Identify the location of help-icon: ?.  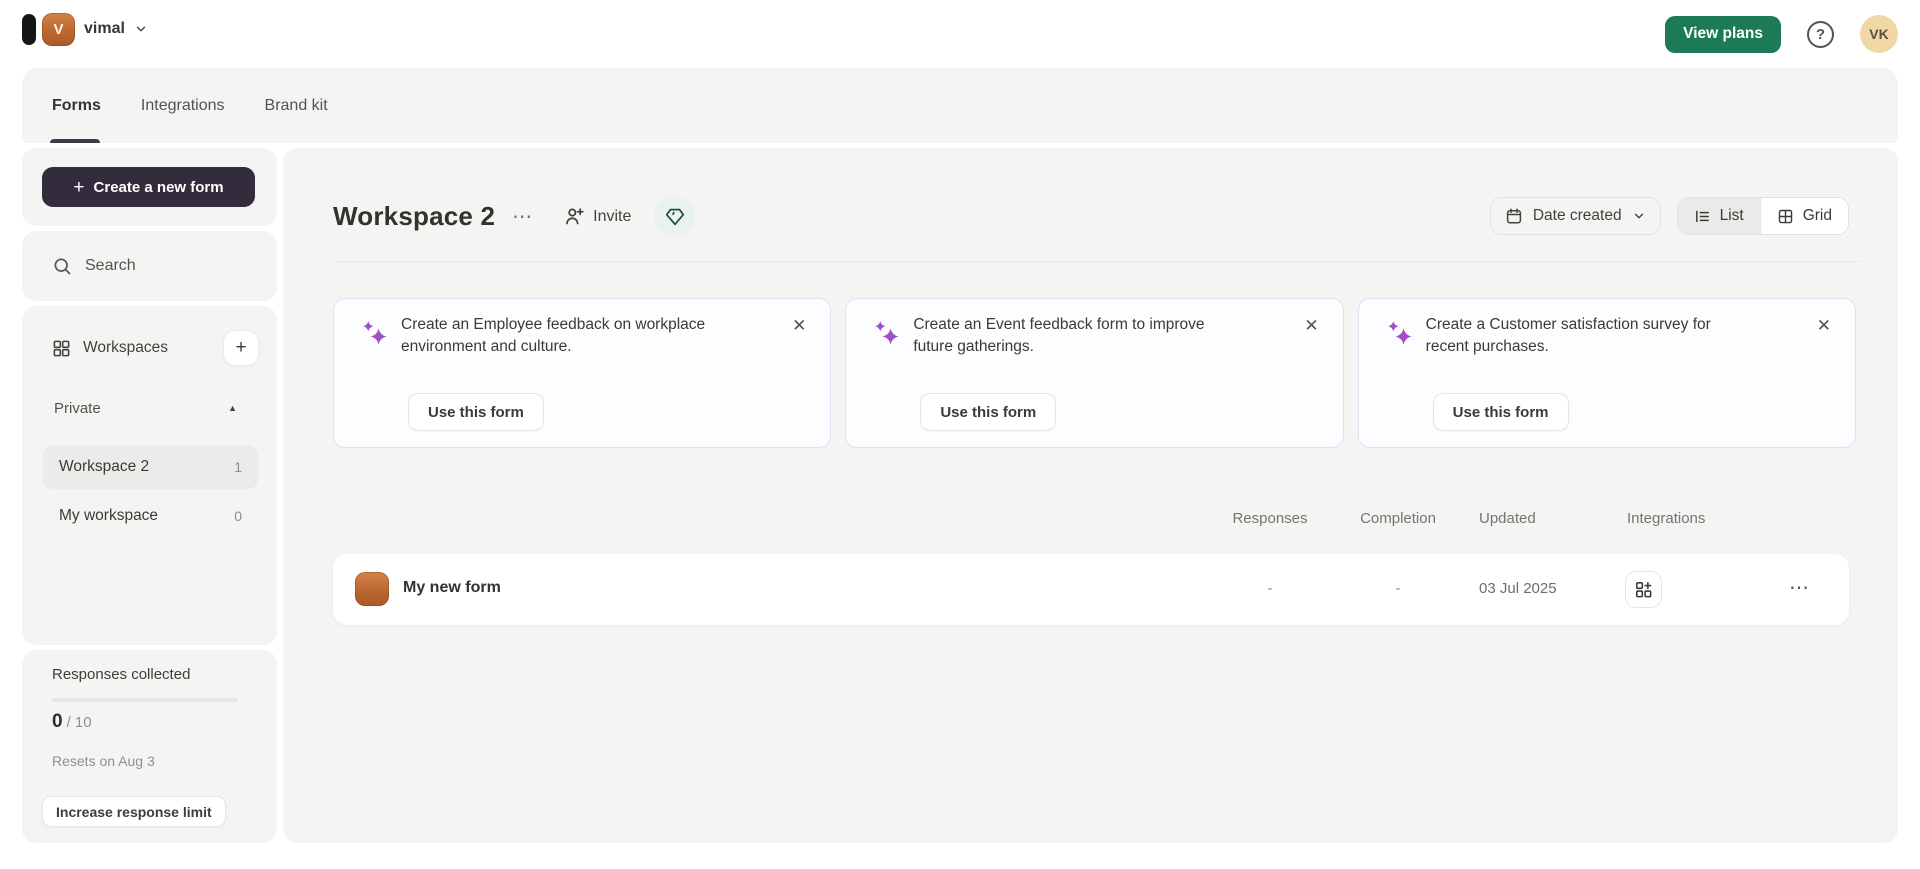
(1820, 34).